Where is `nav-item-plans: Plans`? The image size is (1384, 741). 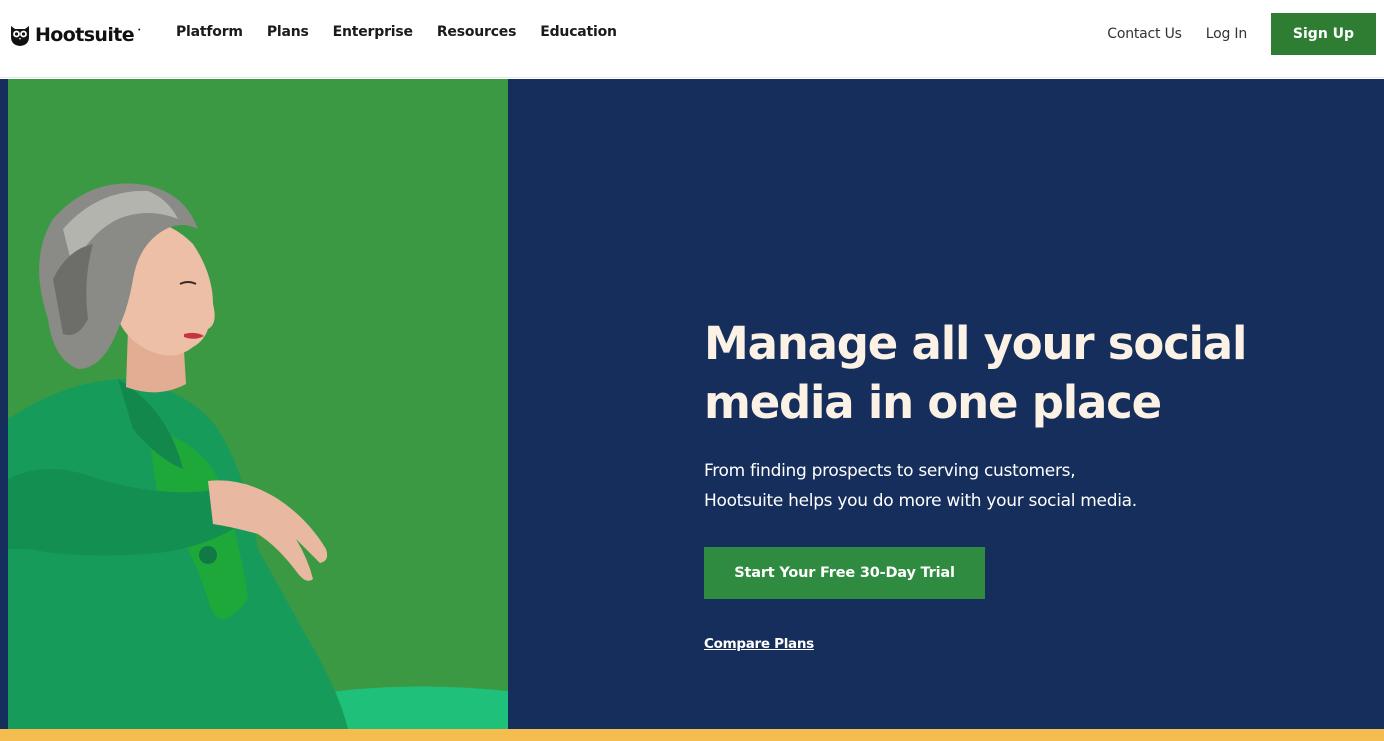
nav-item-plans: Plans is located at coordinates (288, 32).